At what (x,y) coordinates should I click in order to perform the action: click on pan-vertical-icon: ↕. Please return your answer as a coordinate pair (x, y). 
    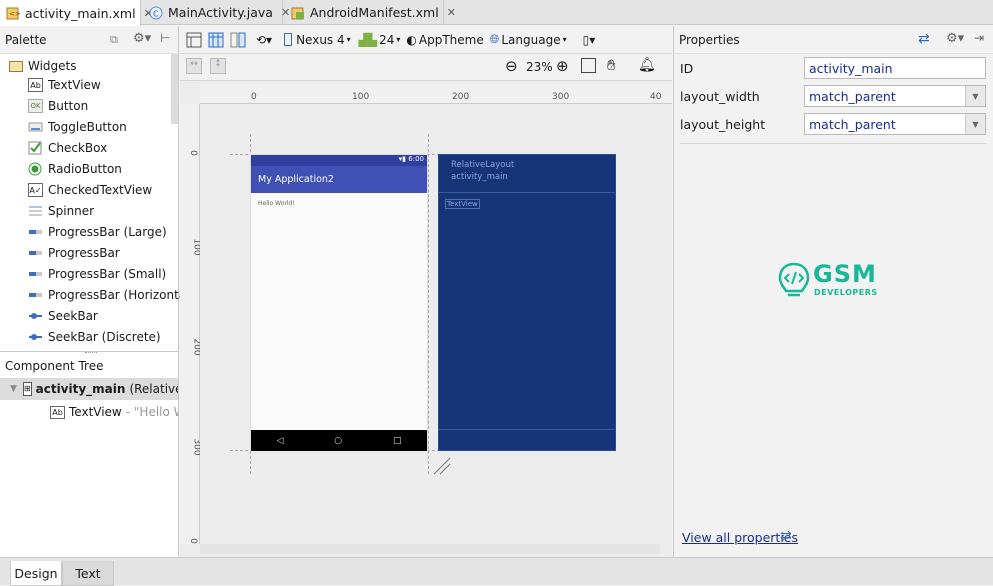
    Looking at the image, I should click on (218, 66).